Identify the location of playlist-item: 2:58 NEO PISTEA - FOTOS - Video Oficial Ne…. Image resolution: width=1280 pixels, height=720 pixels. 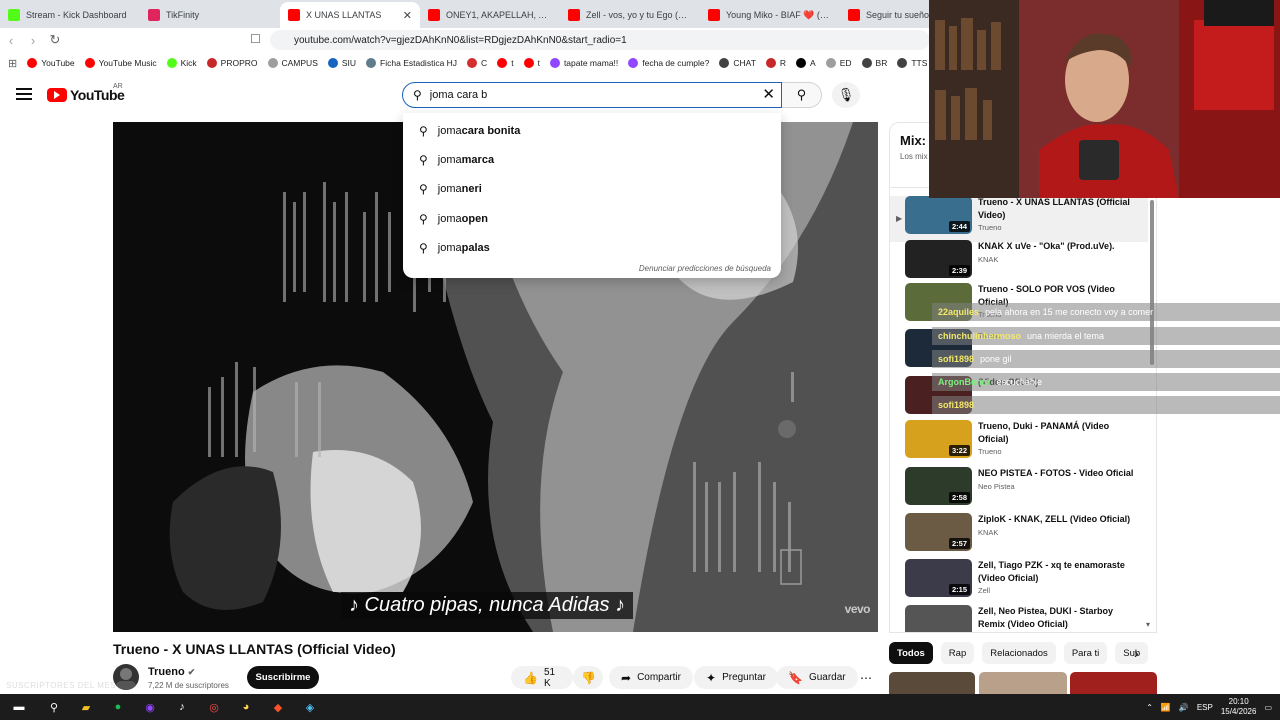
(1019, 490).